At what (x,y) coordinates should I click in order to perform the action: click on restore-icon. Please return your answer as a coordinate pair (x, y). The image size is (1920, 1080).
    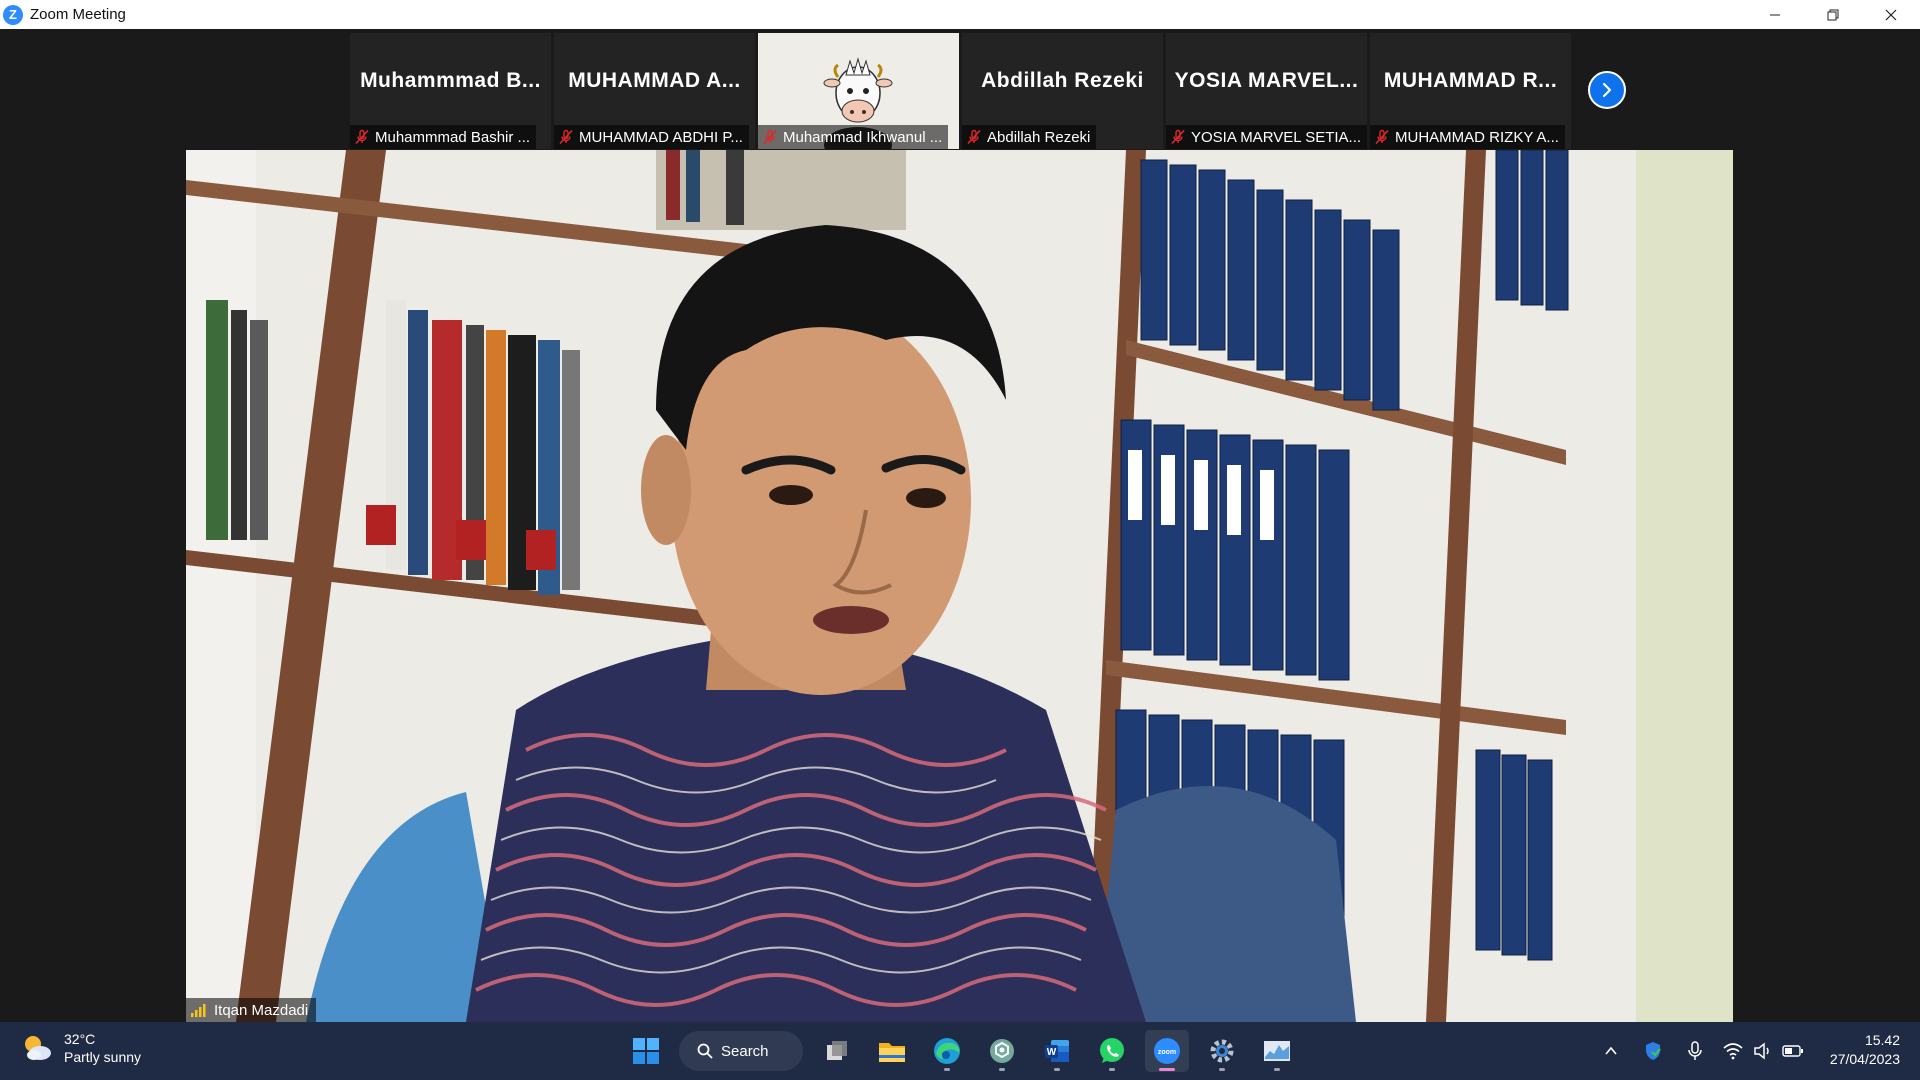
    Looking at the image, I should click on (1833, 14).